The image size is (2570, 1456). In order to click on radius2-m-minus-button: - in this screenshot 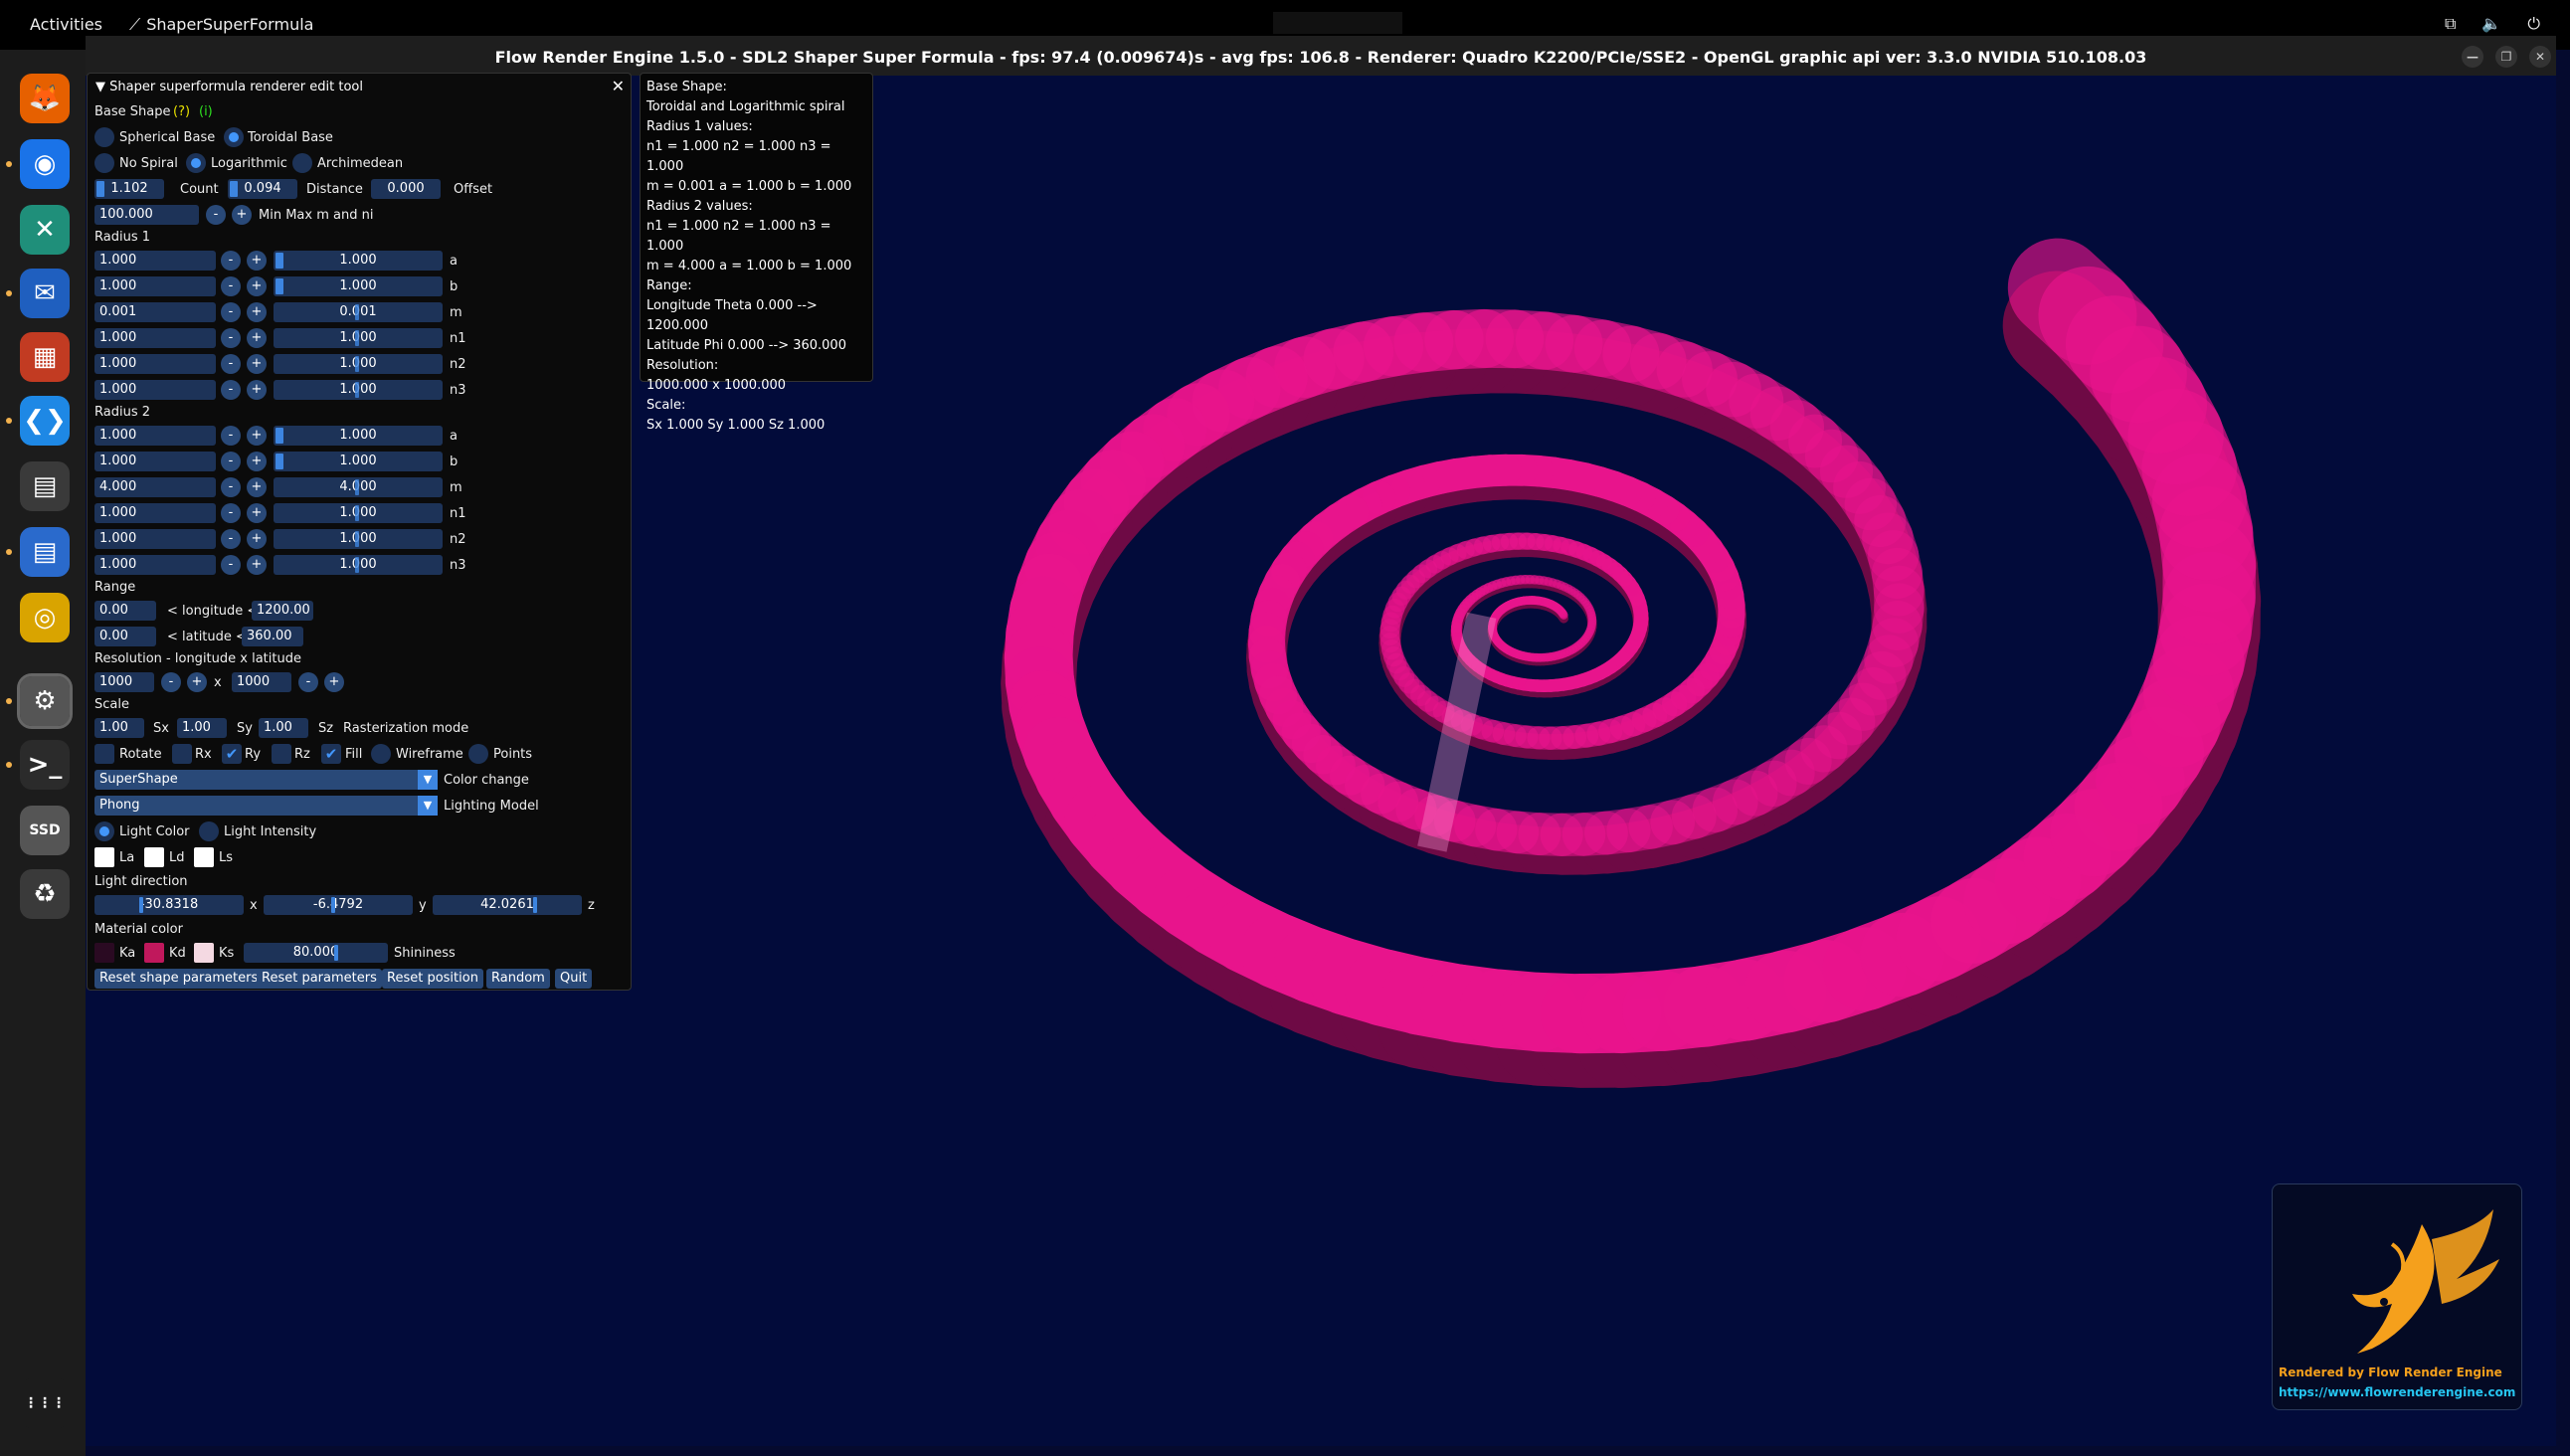, I will do `click(231, 487)`.